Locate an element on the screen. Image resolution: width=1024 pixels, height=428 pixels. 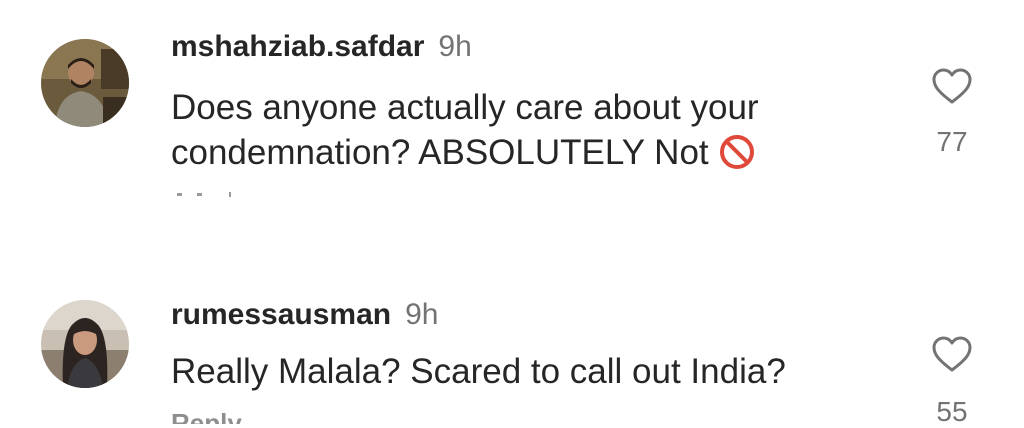
comment-text-line: condemnation? ABSOLUTELY Not is located at coordinates (465, 152).